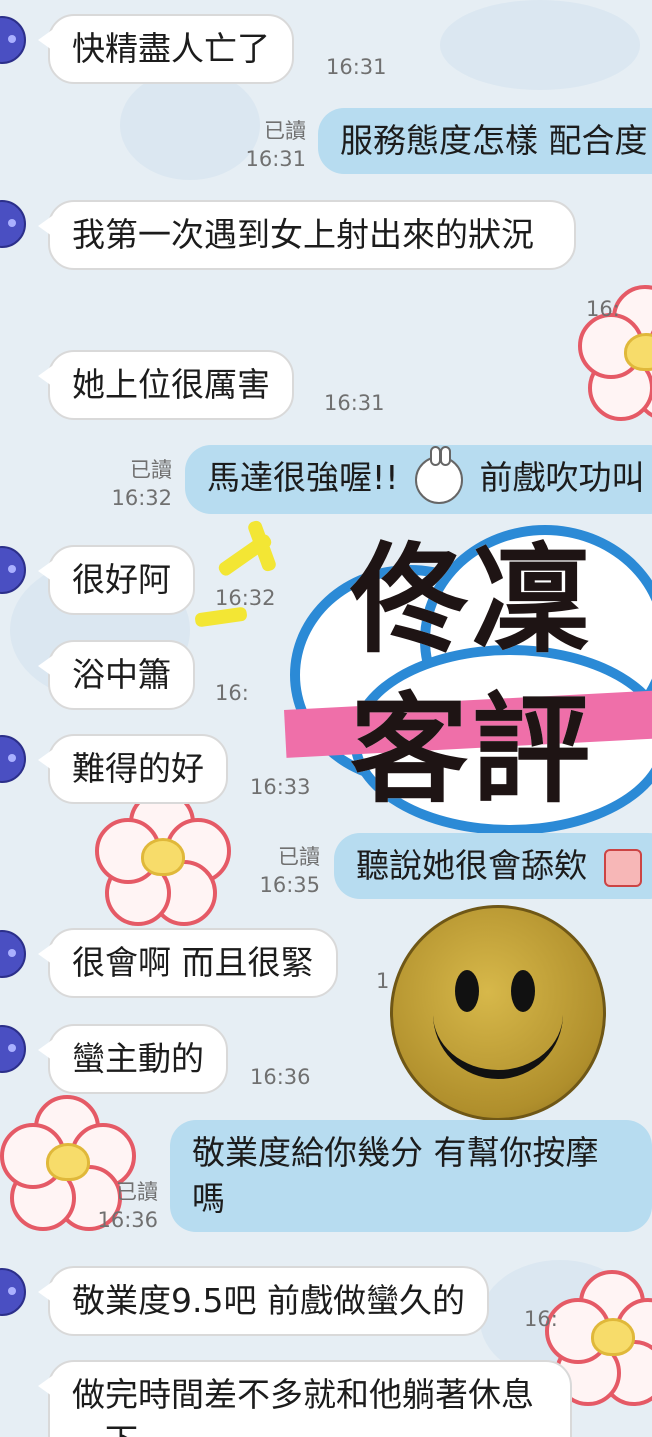 This screenshot has width=652, height=1437. I want to click on message-time: 16:35, so click(289, 885).